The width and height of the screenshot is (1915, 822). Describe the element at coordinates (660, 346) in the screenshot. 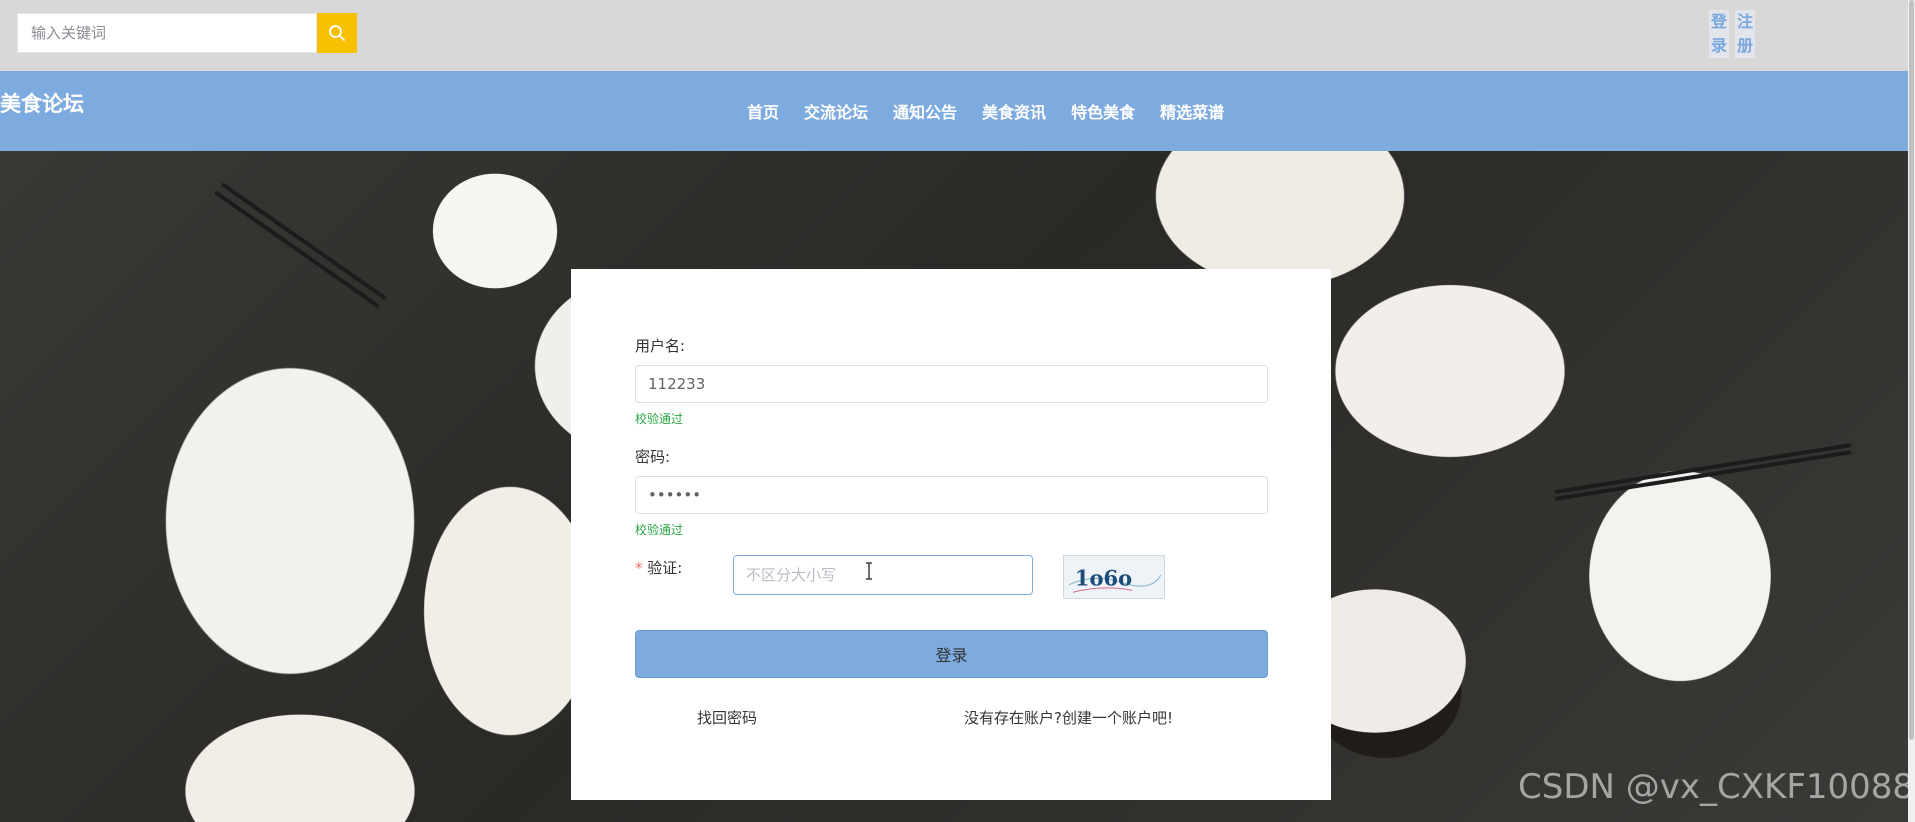

I see `username-label: 用户名:` at that location.